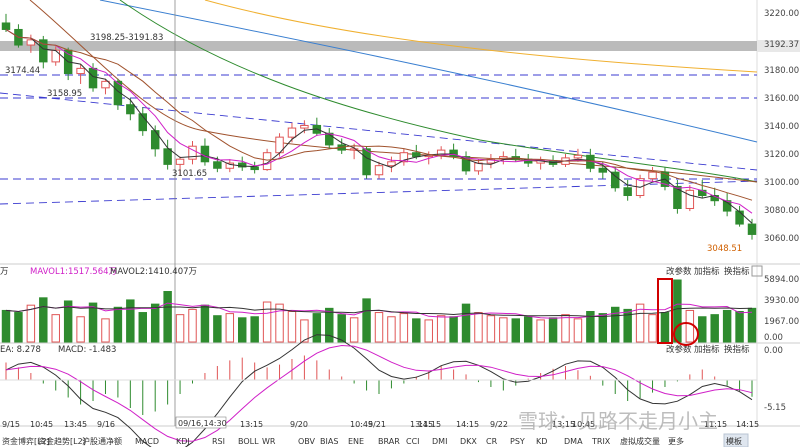 The width and height of the screenshot is (800, 447). I want to click on bottom-tab: DMI, so click(439, 441).